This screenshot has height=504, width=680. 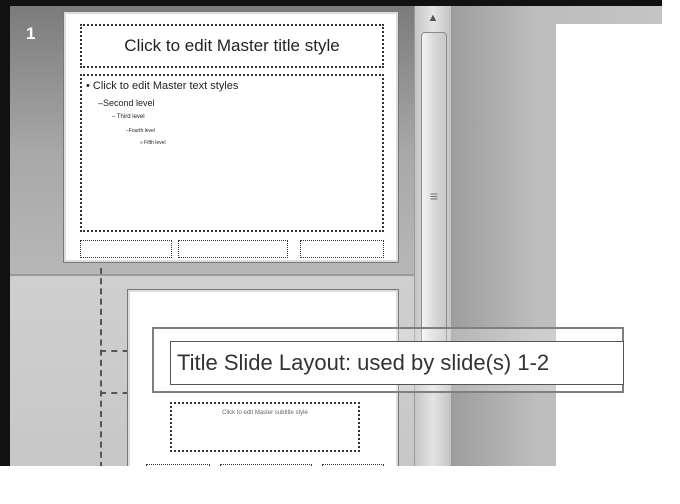 What do you see at coordinates (140, 131) in the screenshot?
I see `text-level-4: –Fourth level` at bounding box center [140, 131].